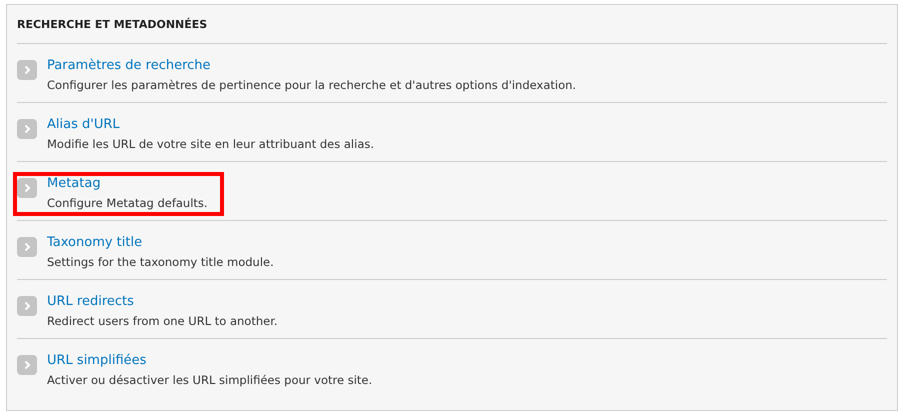  What do you see at coordinates (160, 242) in the screenshot?
I see `config-link: Taxonomy title` at bounding box center [160, 242].